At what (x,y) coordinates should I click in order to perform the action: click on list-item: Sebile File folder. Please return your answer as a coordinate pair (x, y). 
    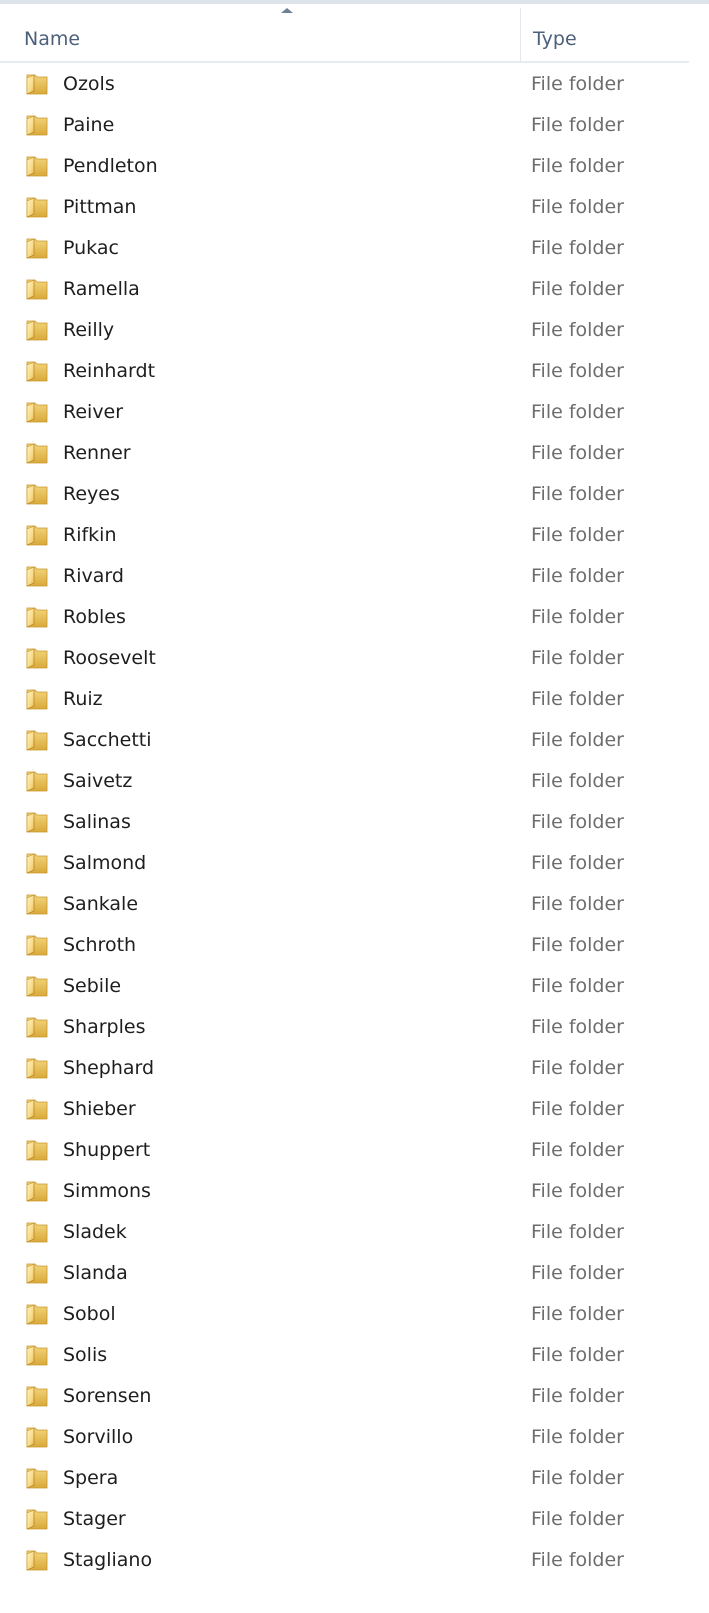
    Looking at the image, I should click on (354, 986).